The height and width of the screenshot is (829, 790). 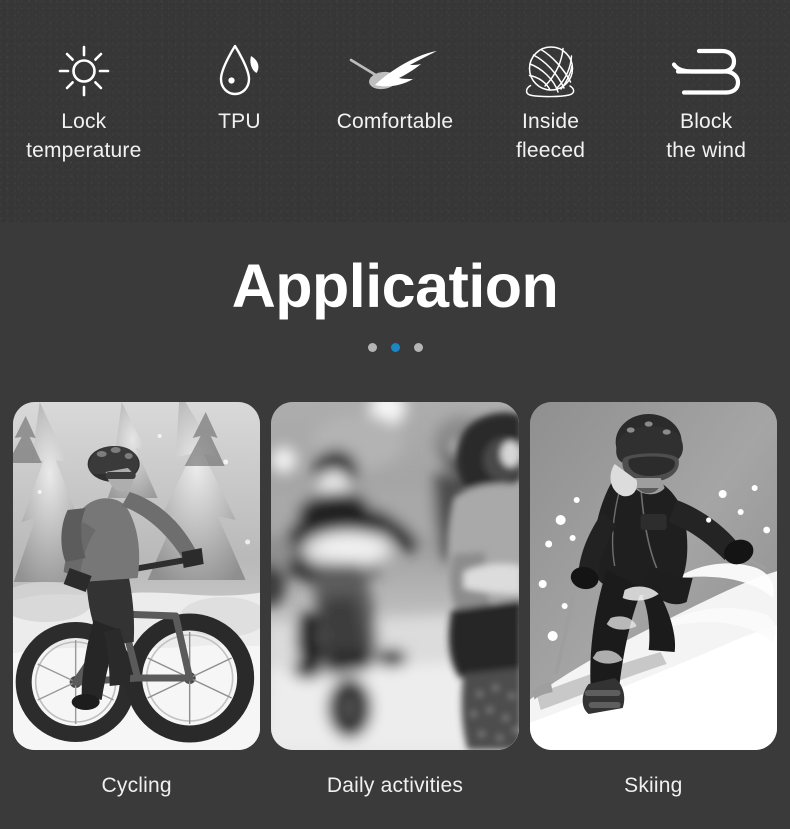 What do you see at coordinates (240, 71) in the screenshot?
I see `droplet-icon` at bounding box center [240, 71].